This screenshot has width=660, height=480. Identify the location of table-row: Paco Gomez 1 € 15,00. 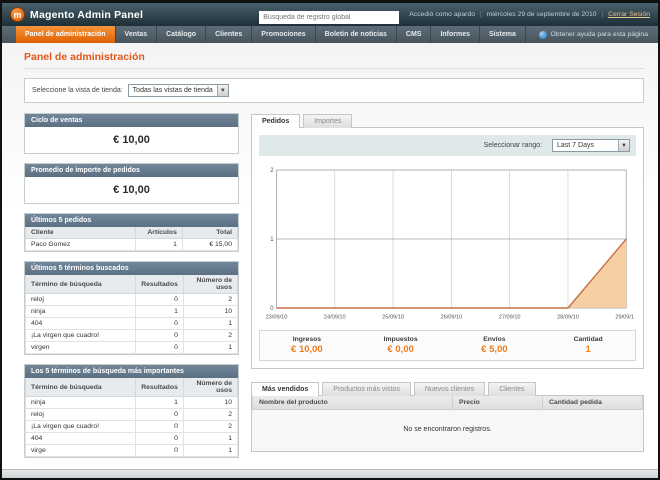
(131, 244).